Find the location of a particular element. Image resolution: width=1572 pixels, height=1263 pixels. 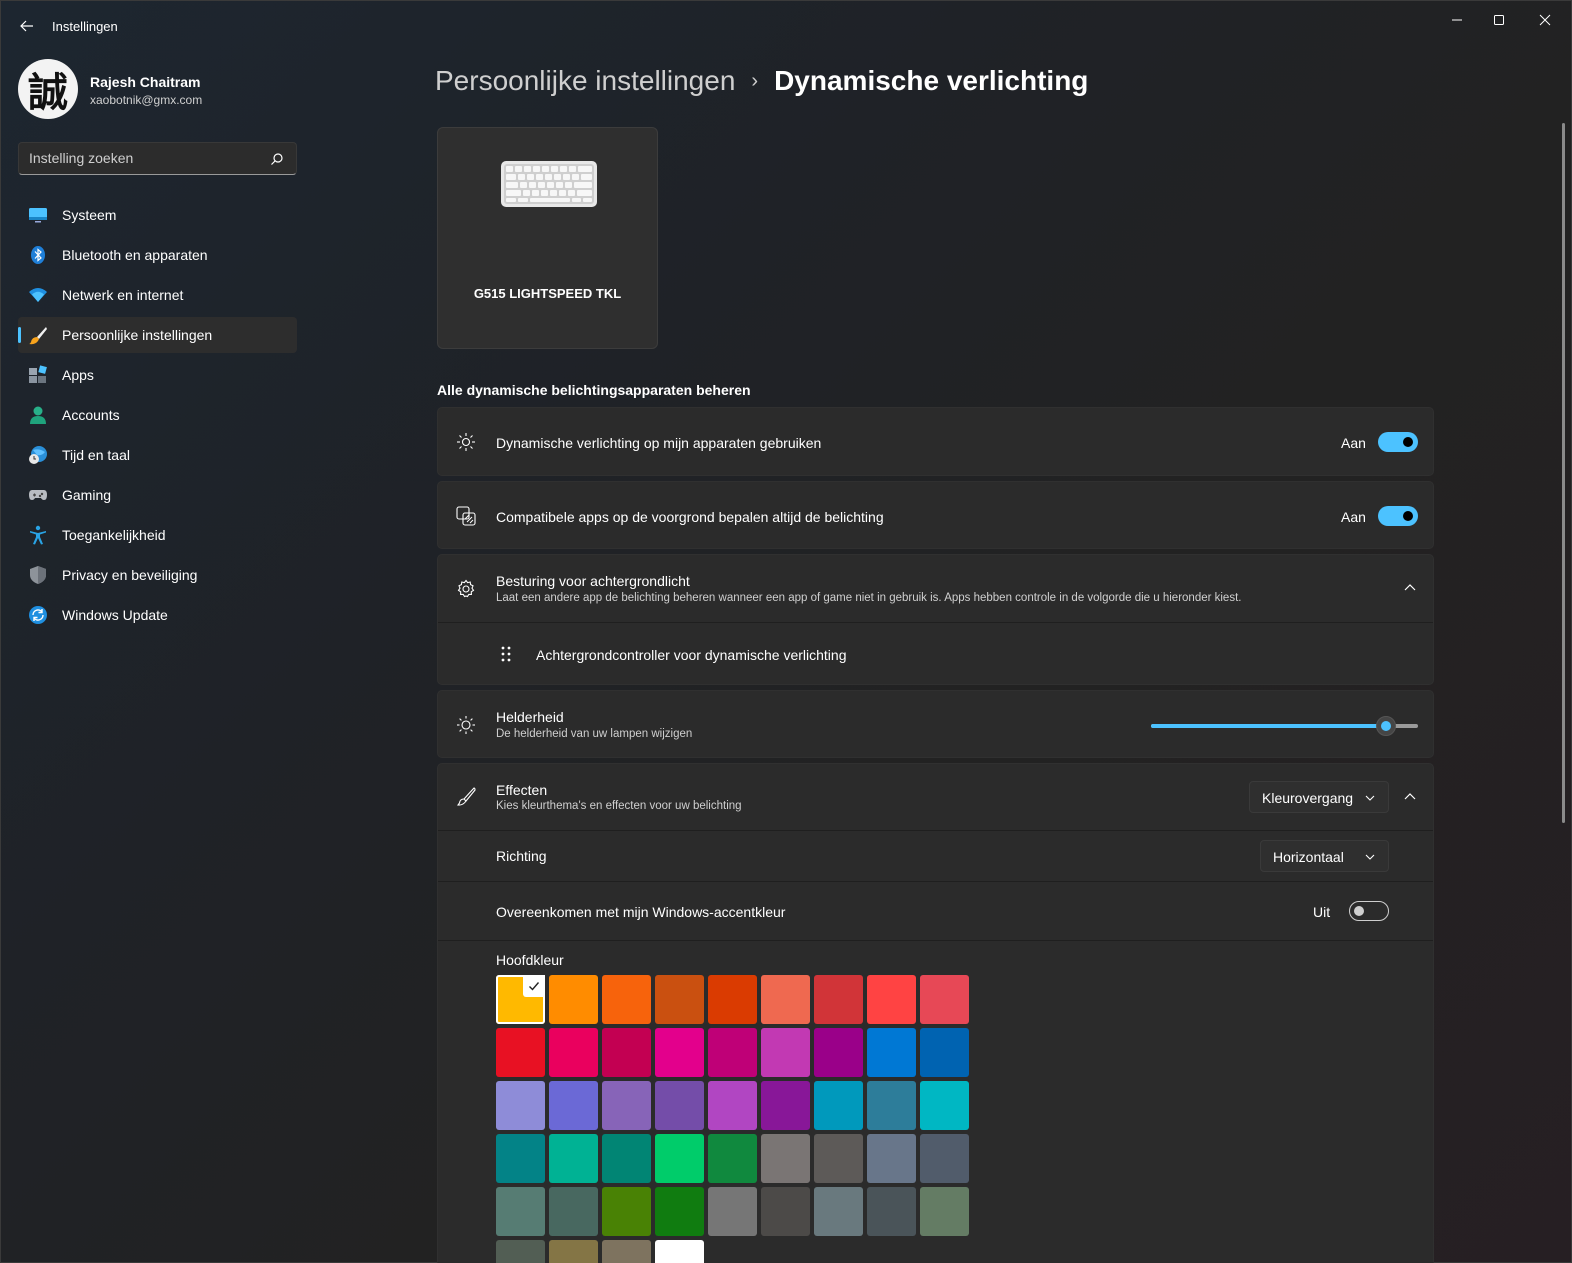

sidebar-item-label: Privacy en beveiliging is located at coordinates (130, 575).